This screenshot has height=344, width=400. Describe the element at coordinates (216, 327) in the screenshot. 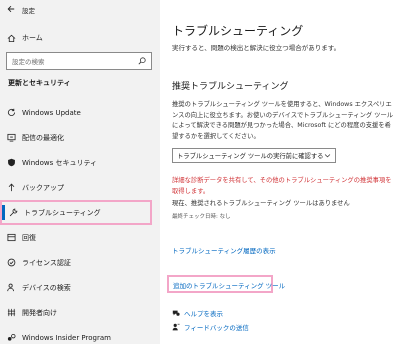

I see `send-feedback-link: フィードバックの送信` at that location.